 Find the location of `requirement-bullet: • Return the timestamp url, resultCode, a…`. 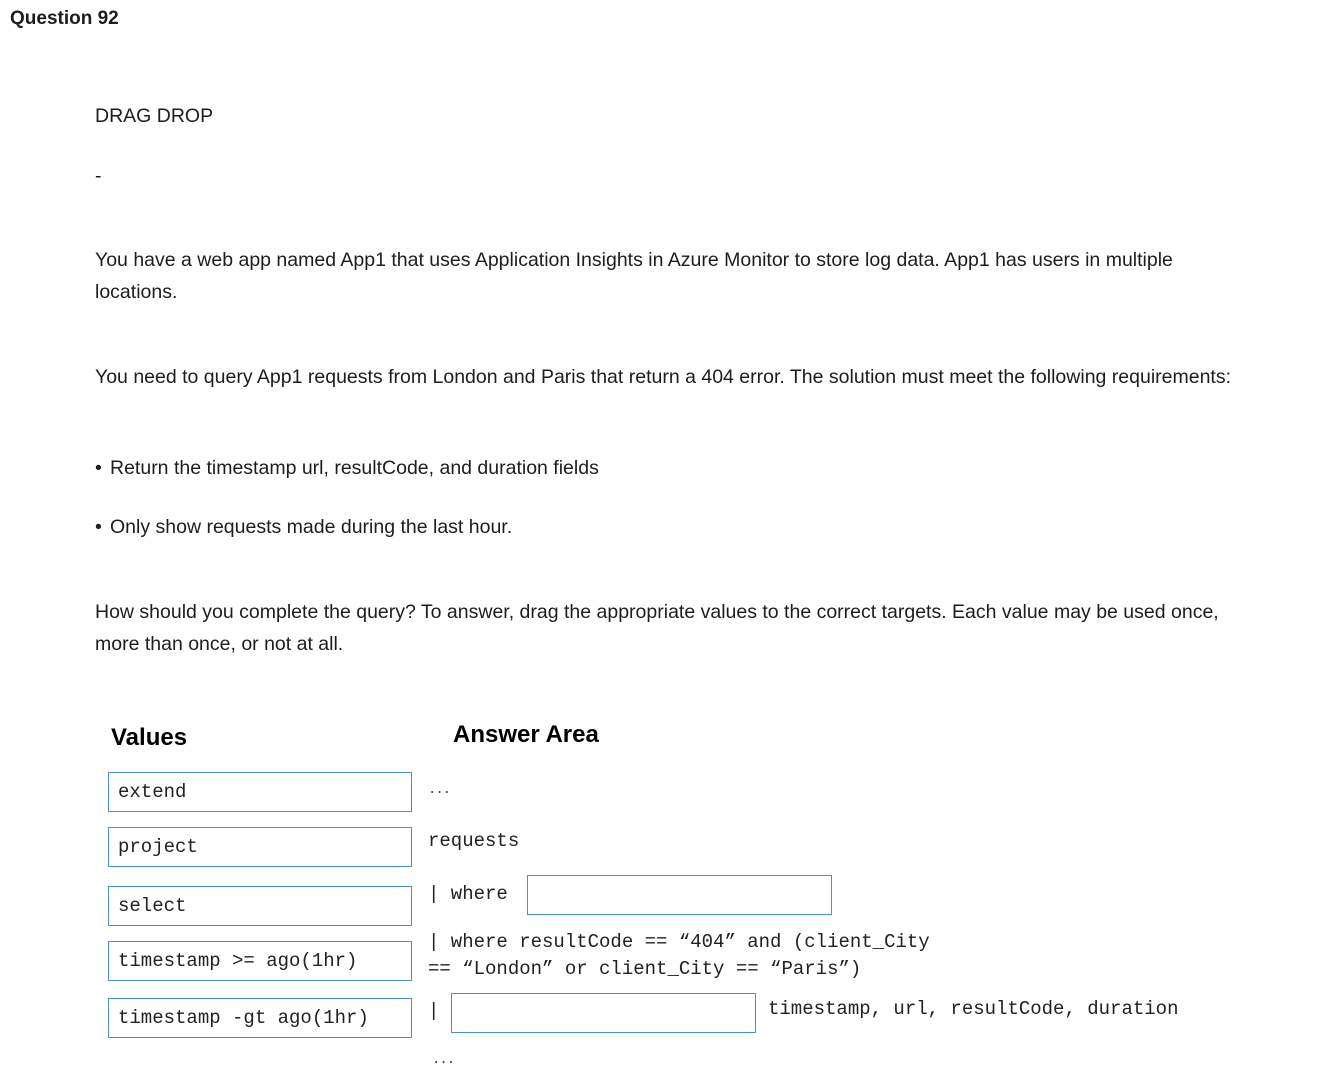

requirement-bullet: • Return the timestamp url, resultCode, a… is located at coordinates (347, 468).